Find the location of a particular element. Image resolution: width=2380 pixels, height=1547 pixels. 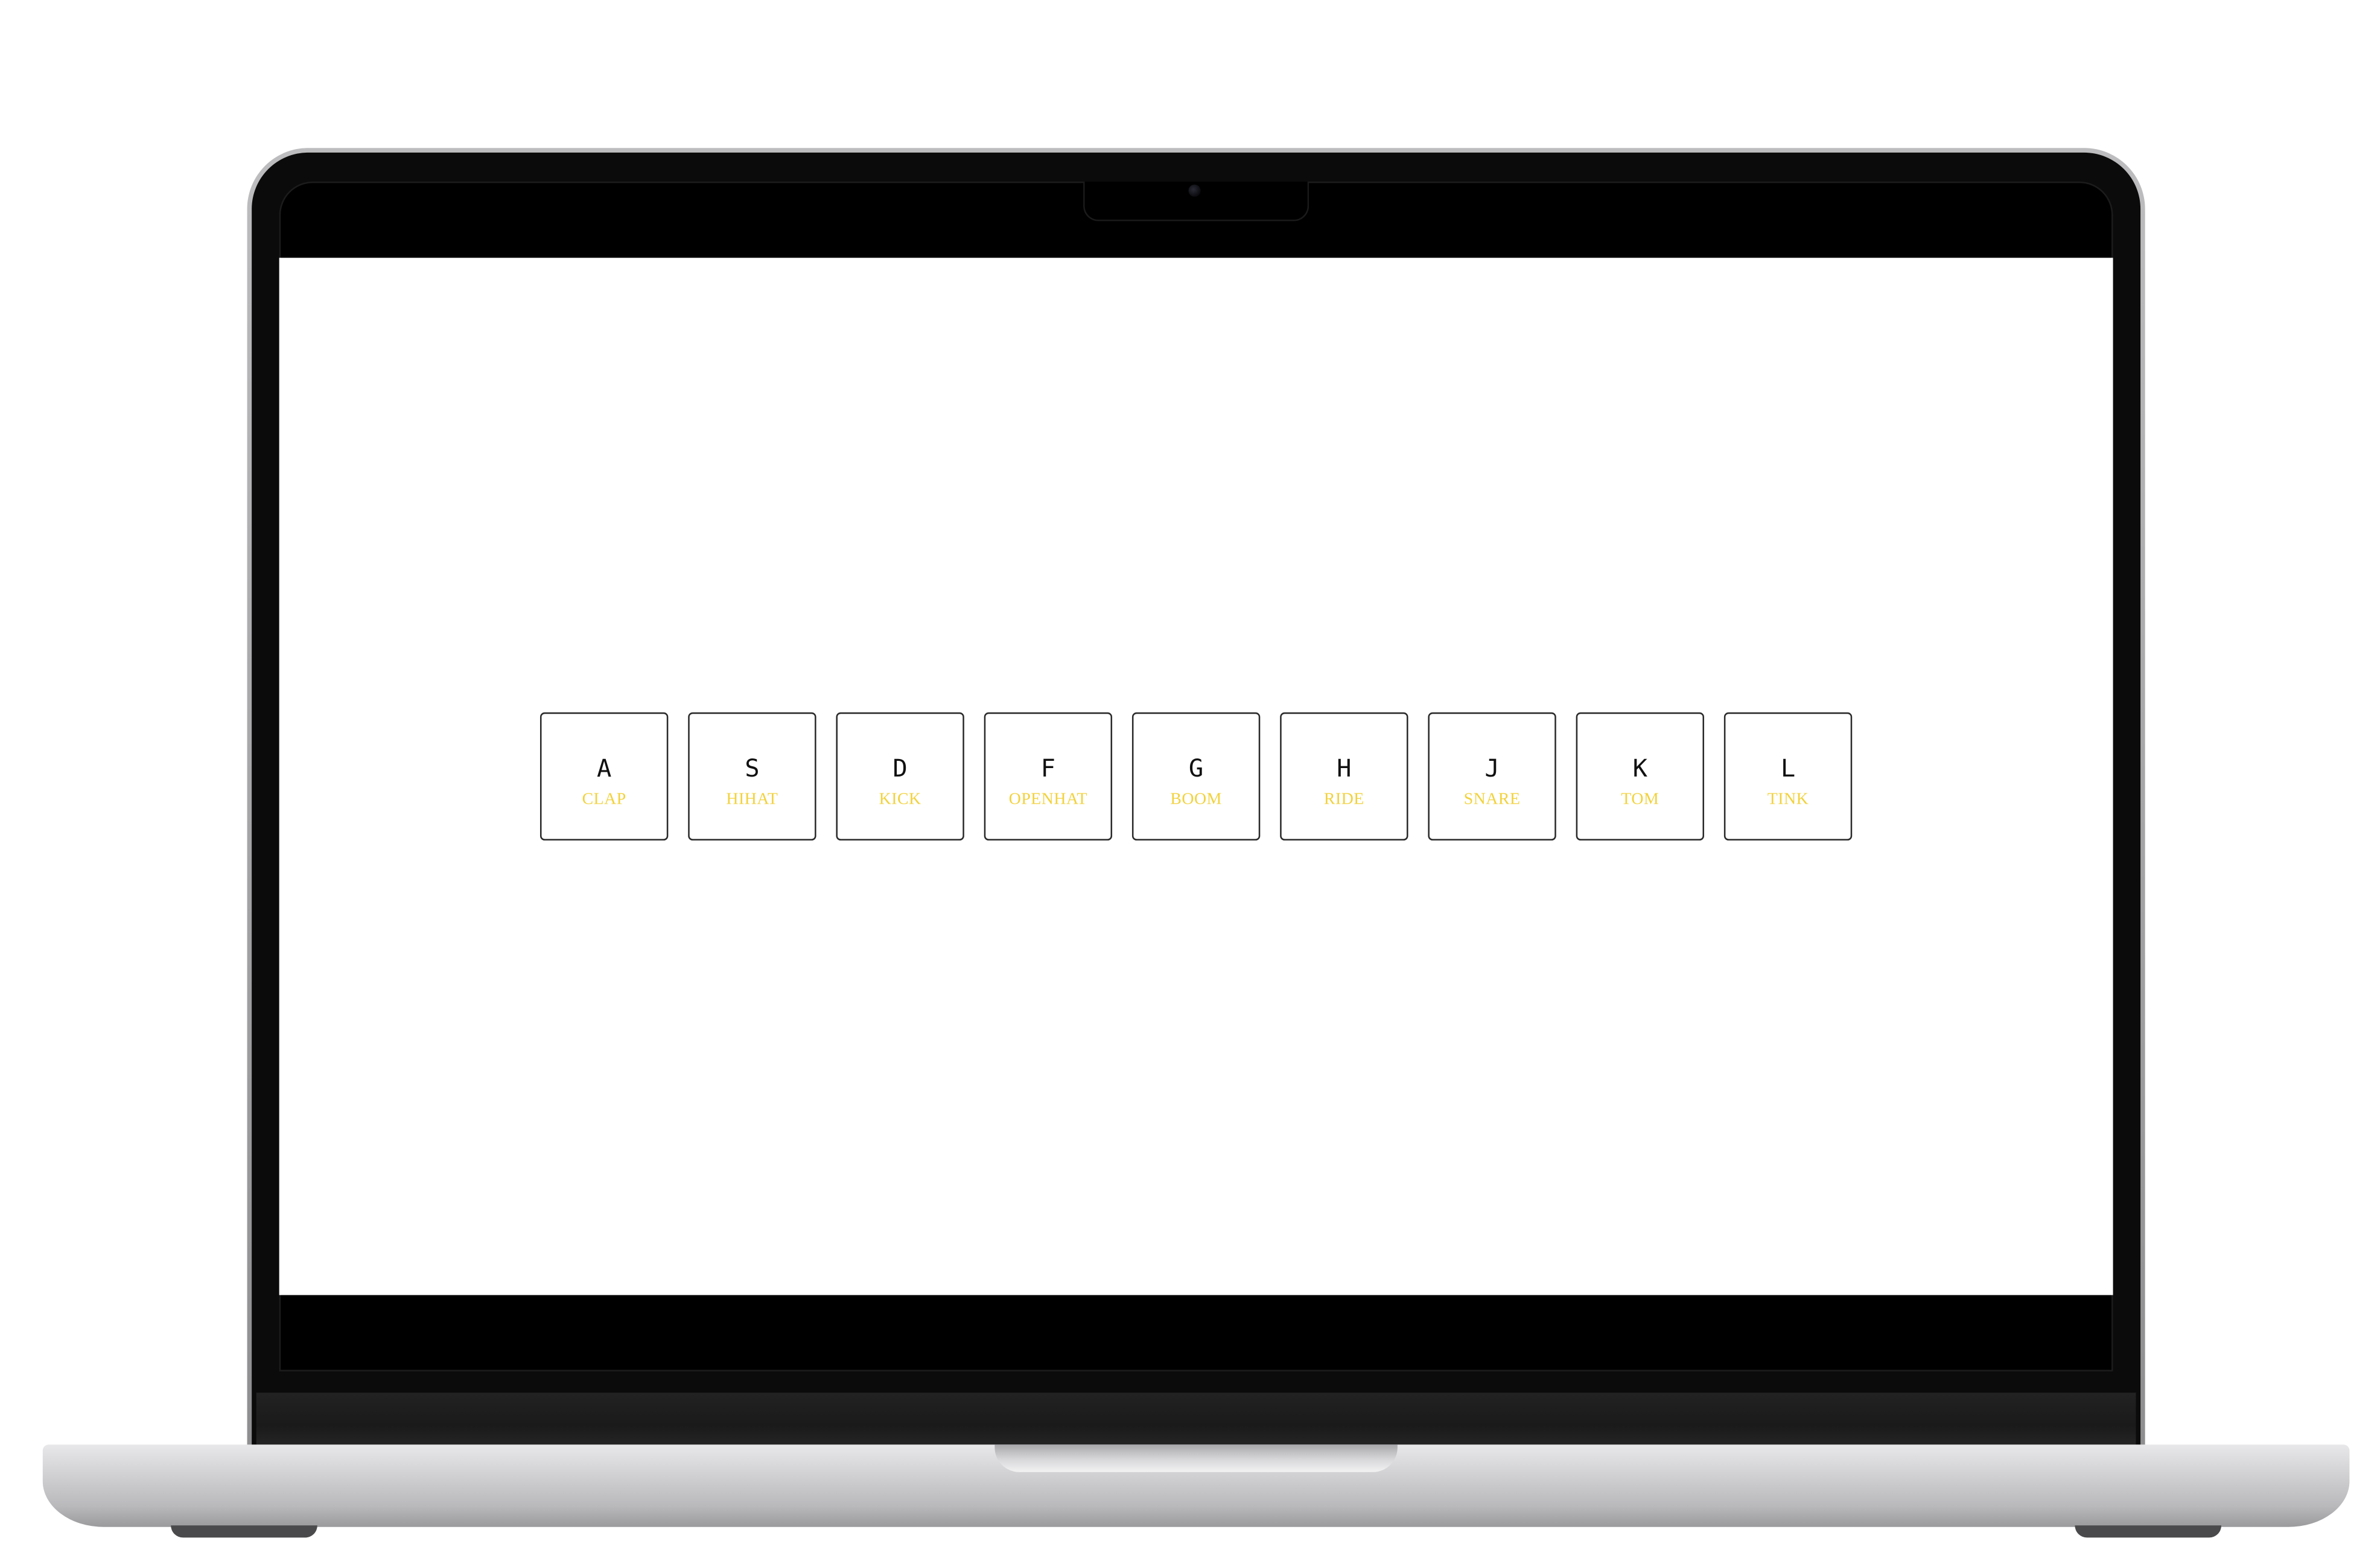

key-letter: F is located at coordinates (1048, 767).